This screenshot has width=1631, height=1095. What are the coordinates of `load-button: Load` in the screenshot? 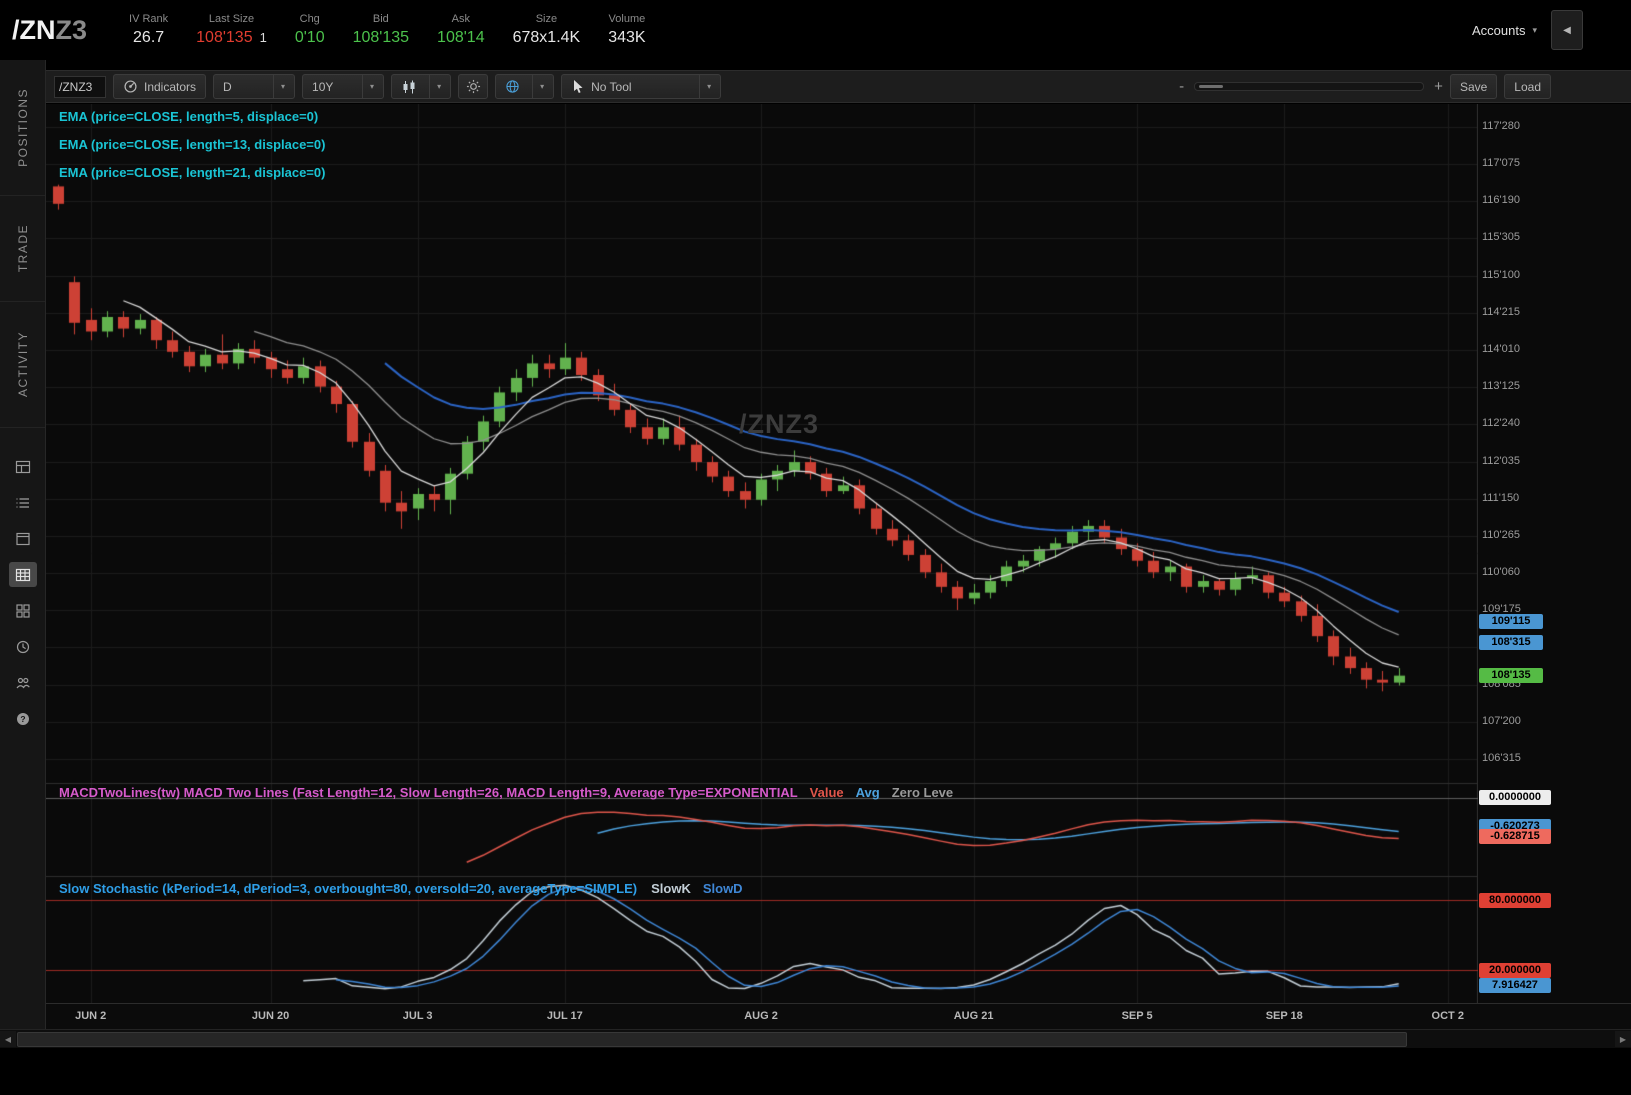 It's located at (1527, 86).